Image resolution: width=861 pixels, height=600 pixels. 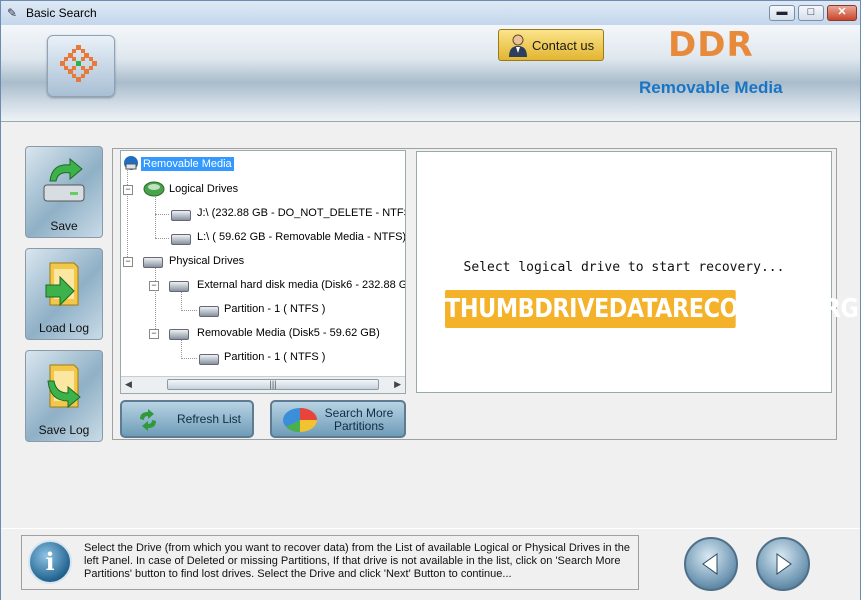 I want to click on save-log-icon, so click(x=64, y=386).